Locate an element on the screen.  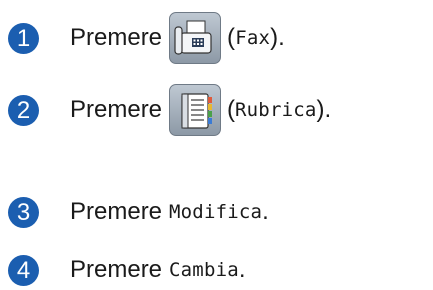
button-label-fax: Fax is located at coordinates (253, 38).